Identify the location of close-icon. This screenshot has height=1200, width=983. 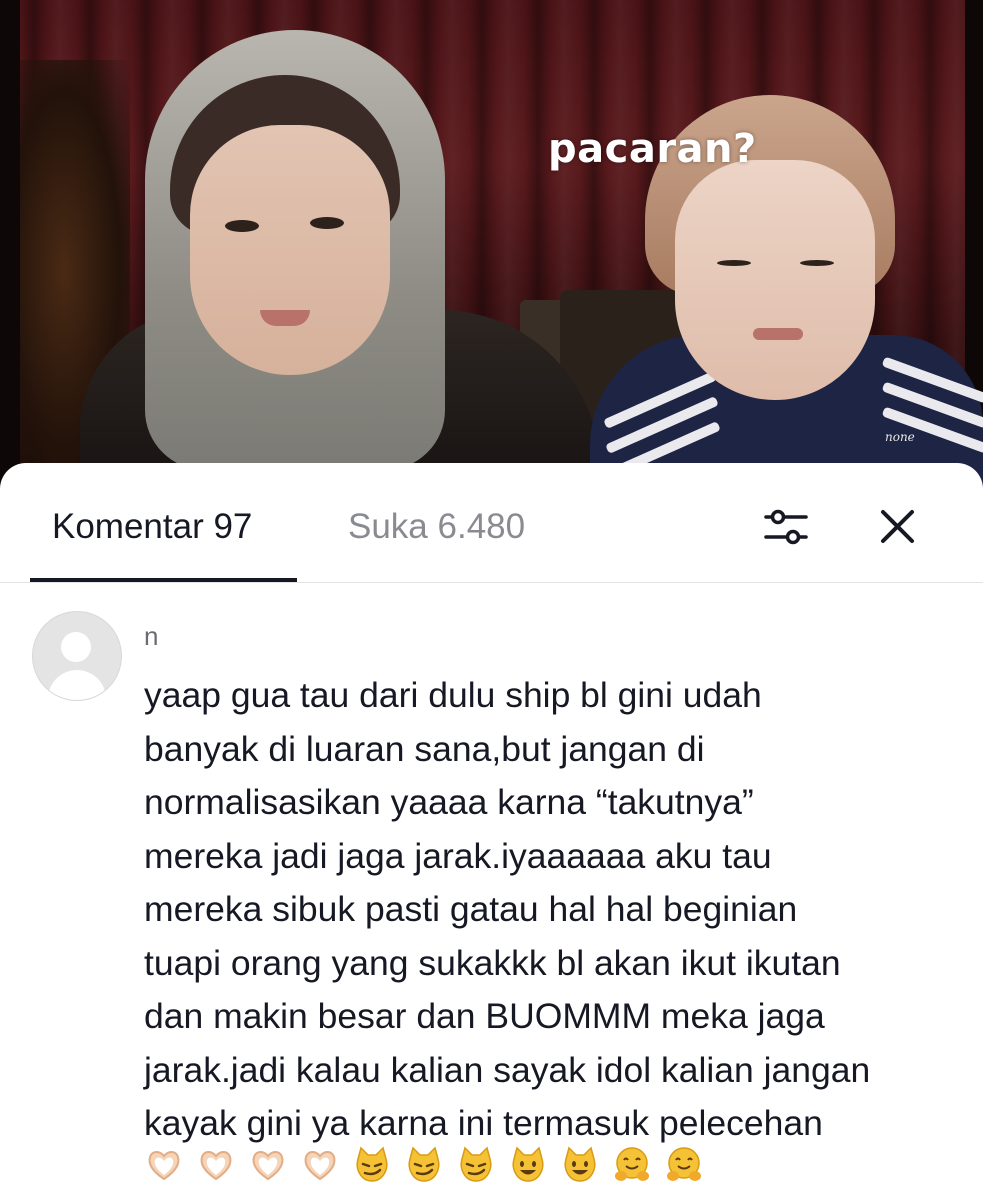
(897, 526).